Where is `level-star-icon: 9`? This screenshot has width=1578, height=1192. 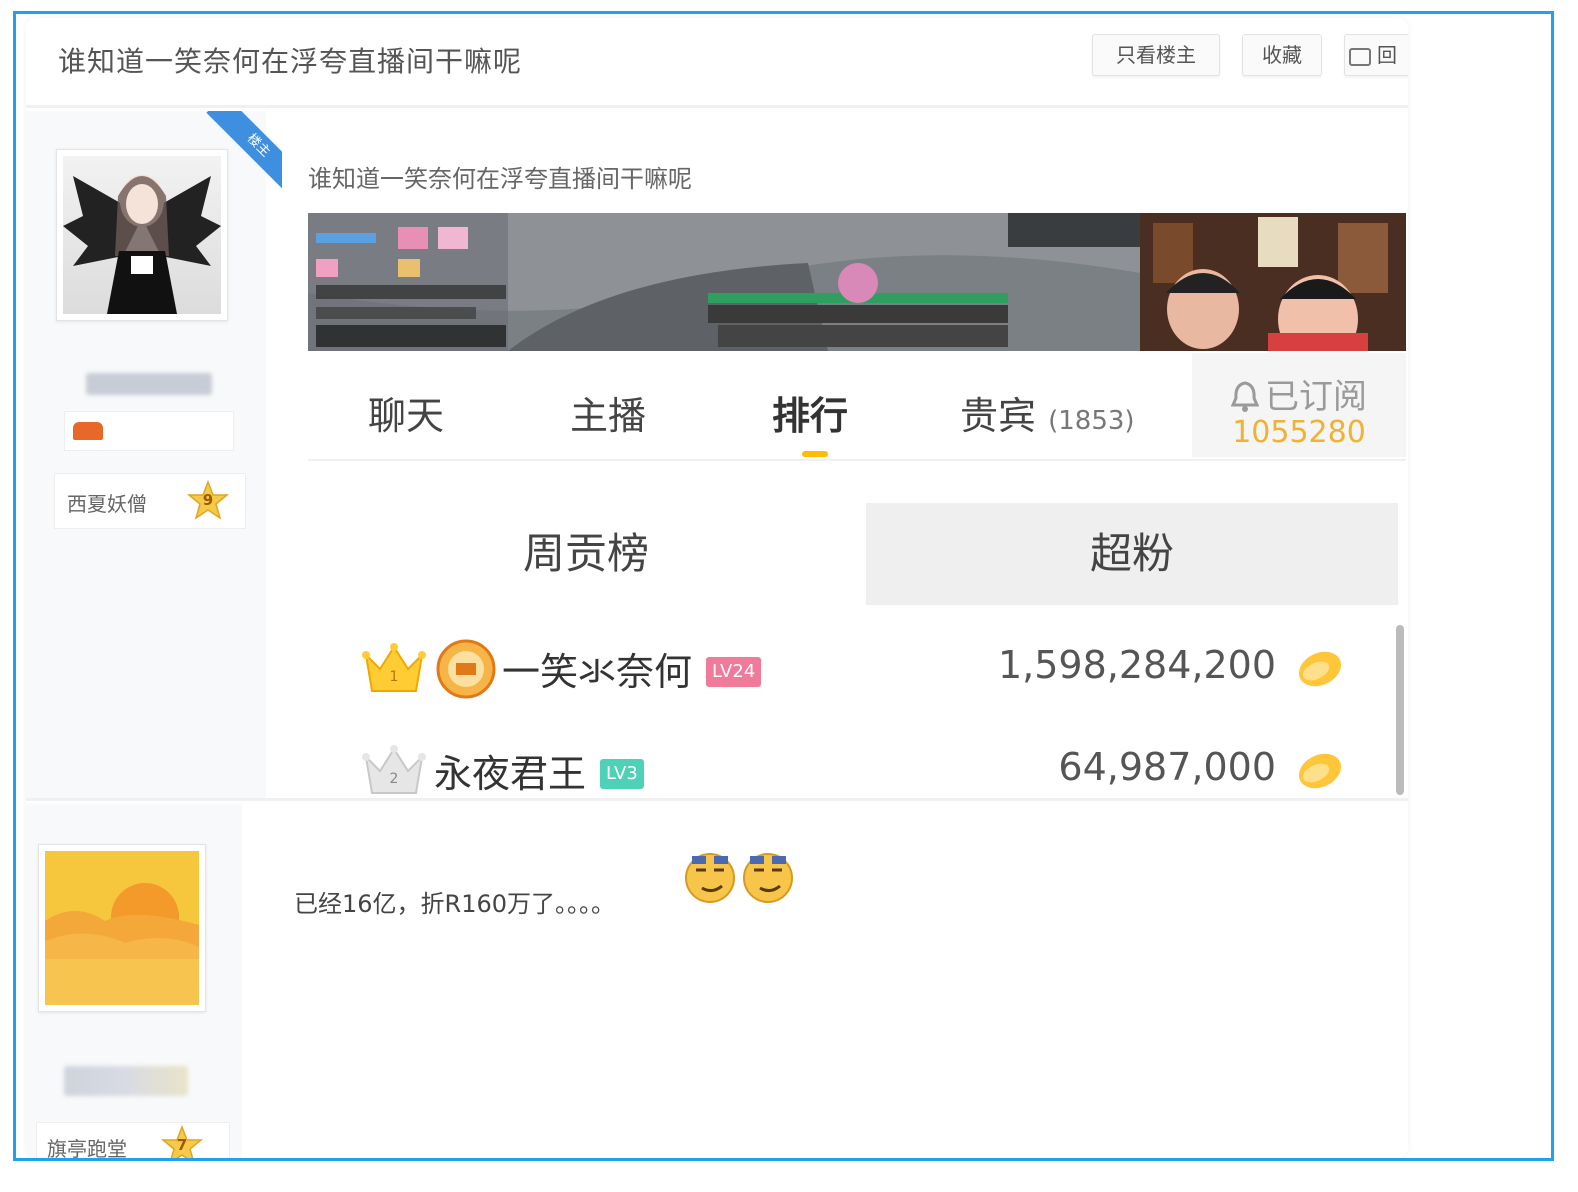
level-star-icon: 9 is located at coordinates (208, 500).